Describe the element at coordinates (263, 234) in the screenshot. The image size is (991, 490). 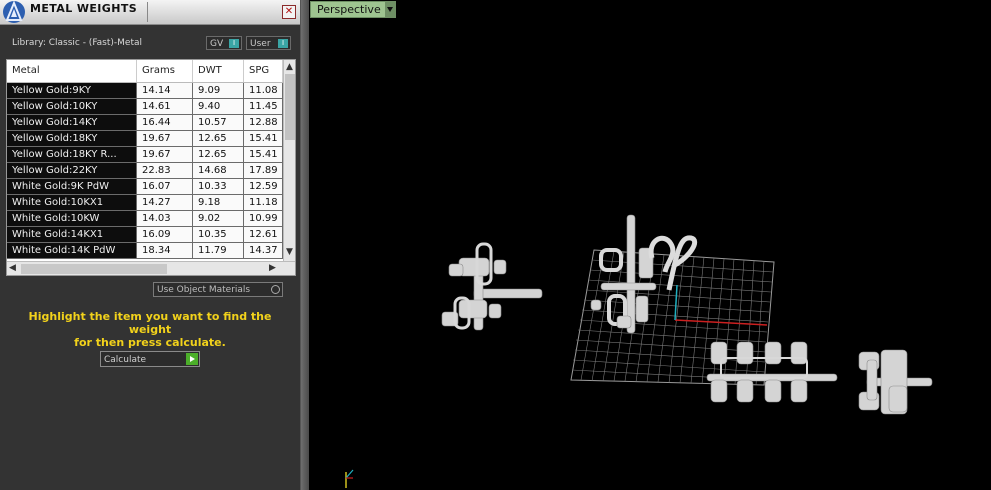
I see `cell-spg: 12.61` at that location.